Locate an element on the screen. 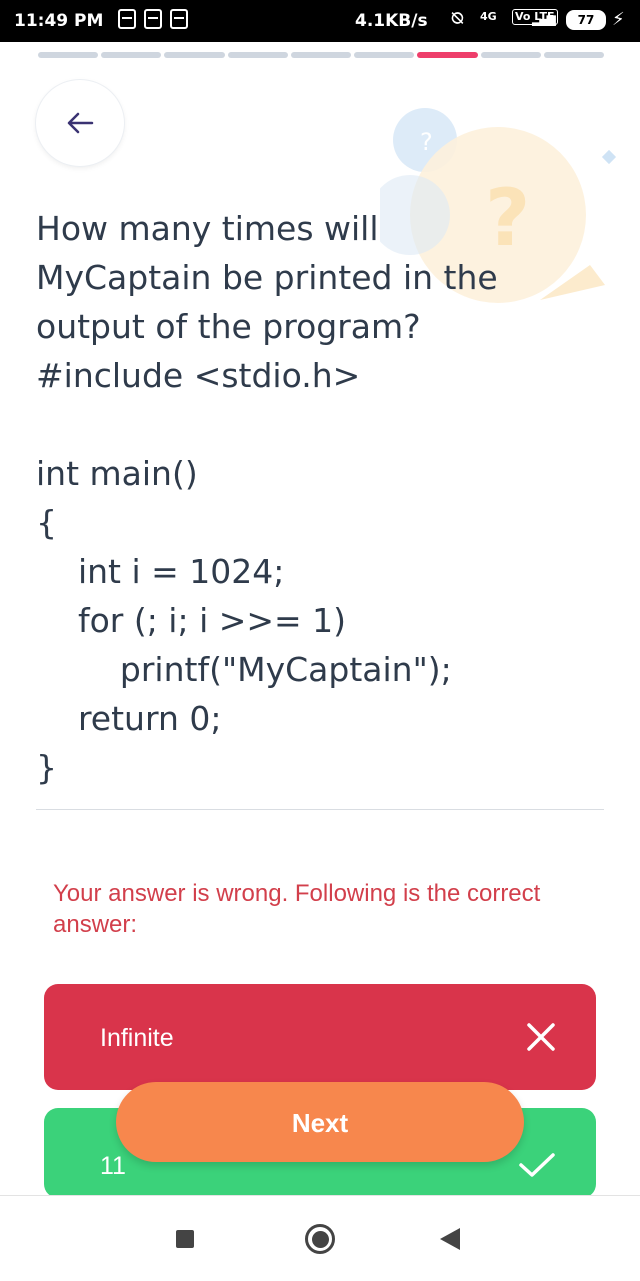  back-button is located at coordinates (80, 123).